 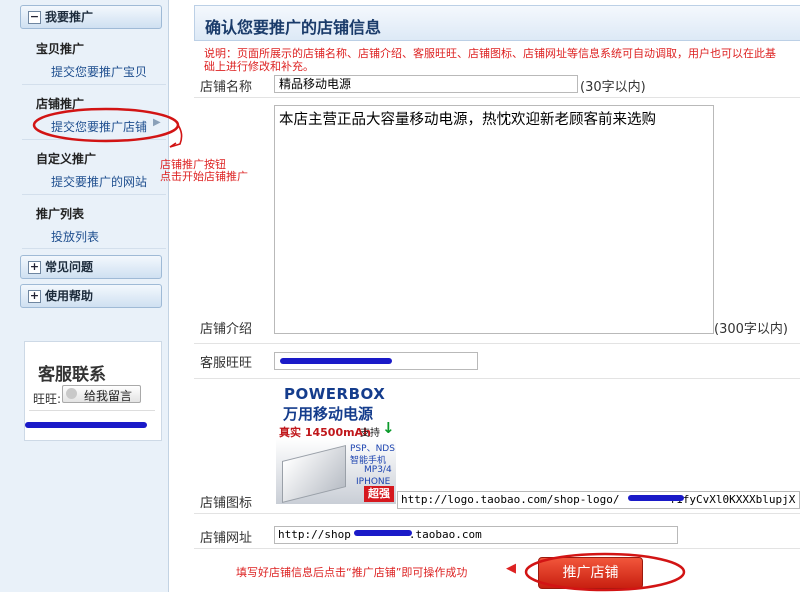 I want to click on highlight-ellipse-submit, so click(x=605, y=572).